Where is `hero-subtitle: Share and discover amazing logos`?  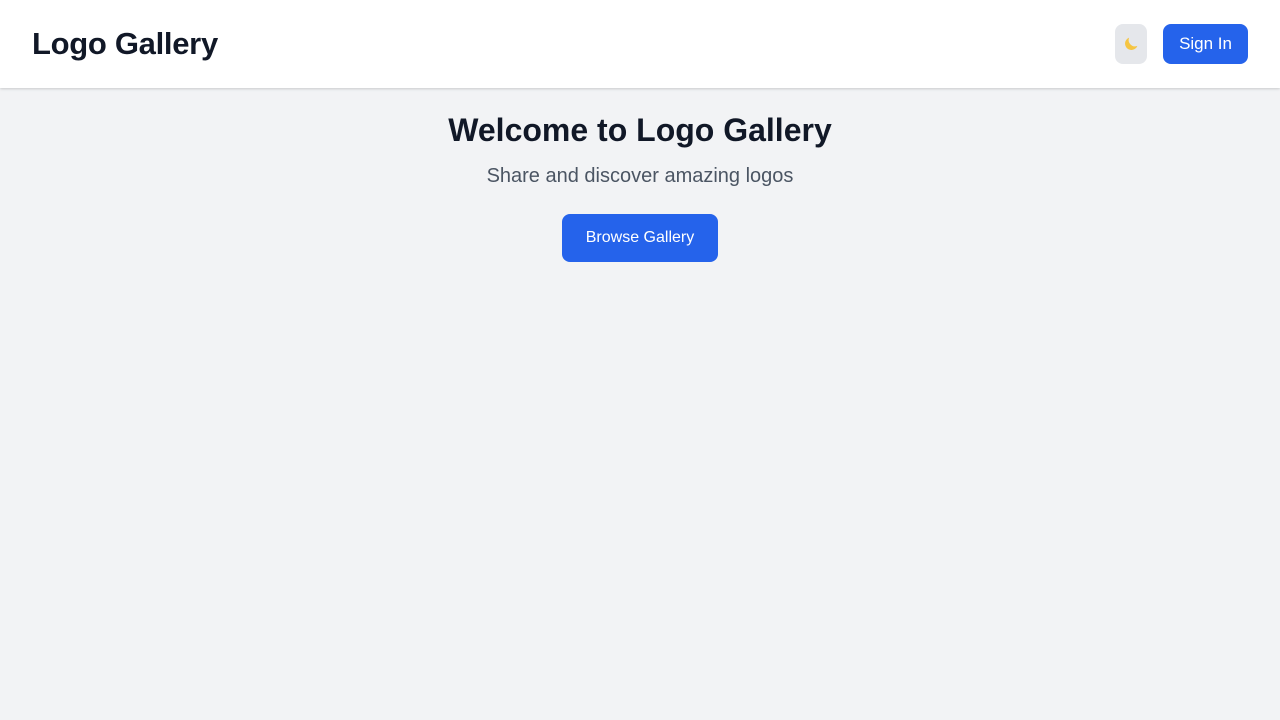 hero-subtitle: Share and discover amazing logos is located at coordinates (640, 176).